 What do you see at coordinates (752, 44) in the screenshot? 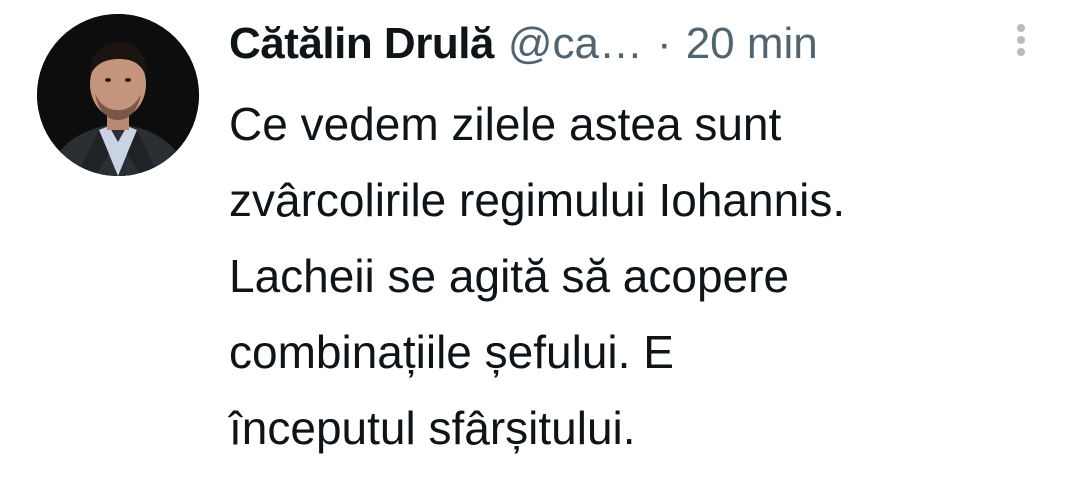
I see `tweet-timestamp: 20 min` at bounding box center [752, 44].